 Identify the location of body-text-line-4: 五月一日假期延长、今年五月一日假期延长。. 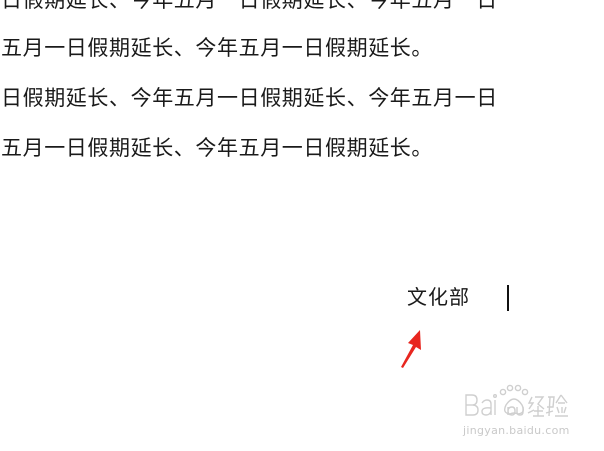
(217, 148).